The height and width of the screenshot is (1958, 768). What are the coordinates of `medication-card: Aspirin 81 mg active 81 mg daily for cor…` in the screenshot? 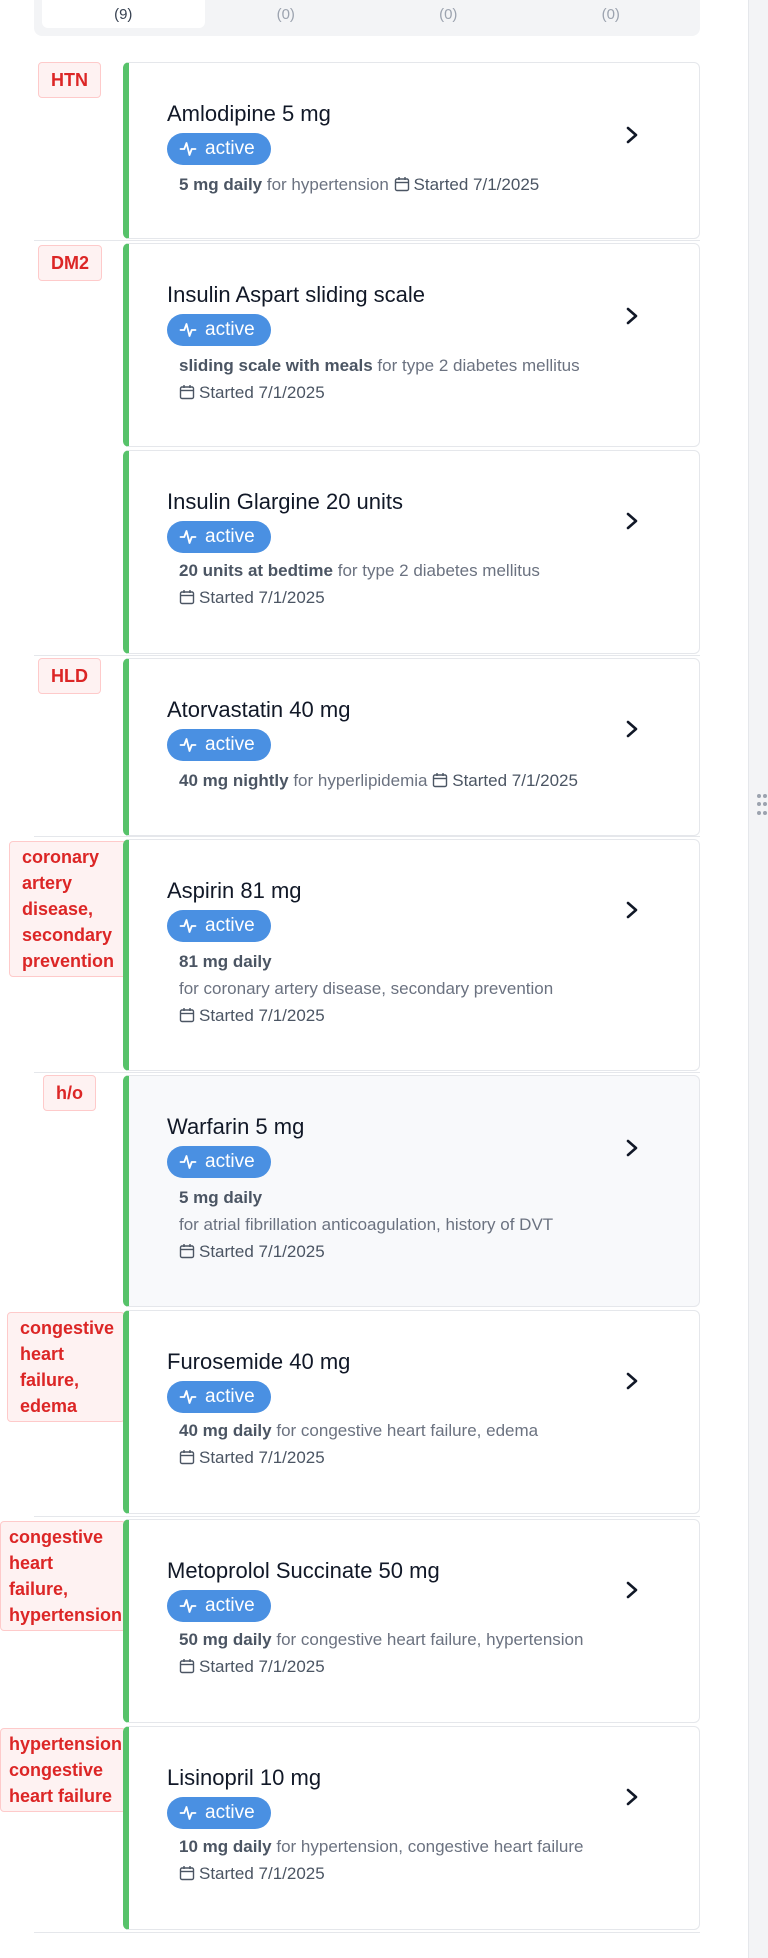 It's located at (411, 955).